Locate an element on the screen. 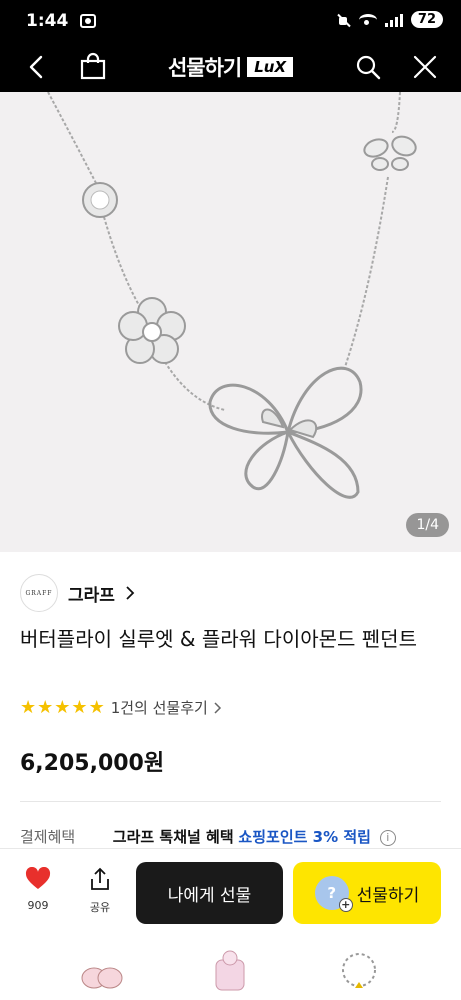  benefit-highlight: 쇼핑포인트 3% 적립 is located at coordinates (304, 837).